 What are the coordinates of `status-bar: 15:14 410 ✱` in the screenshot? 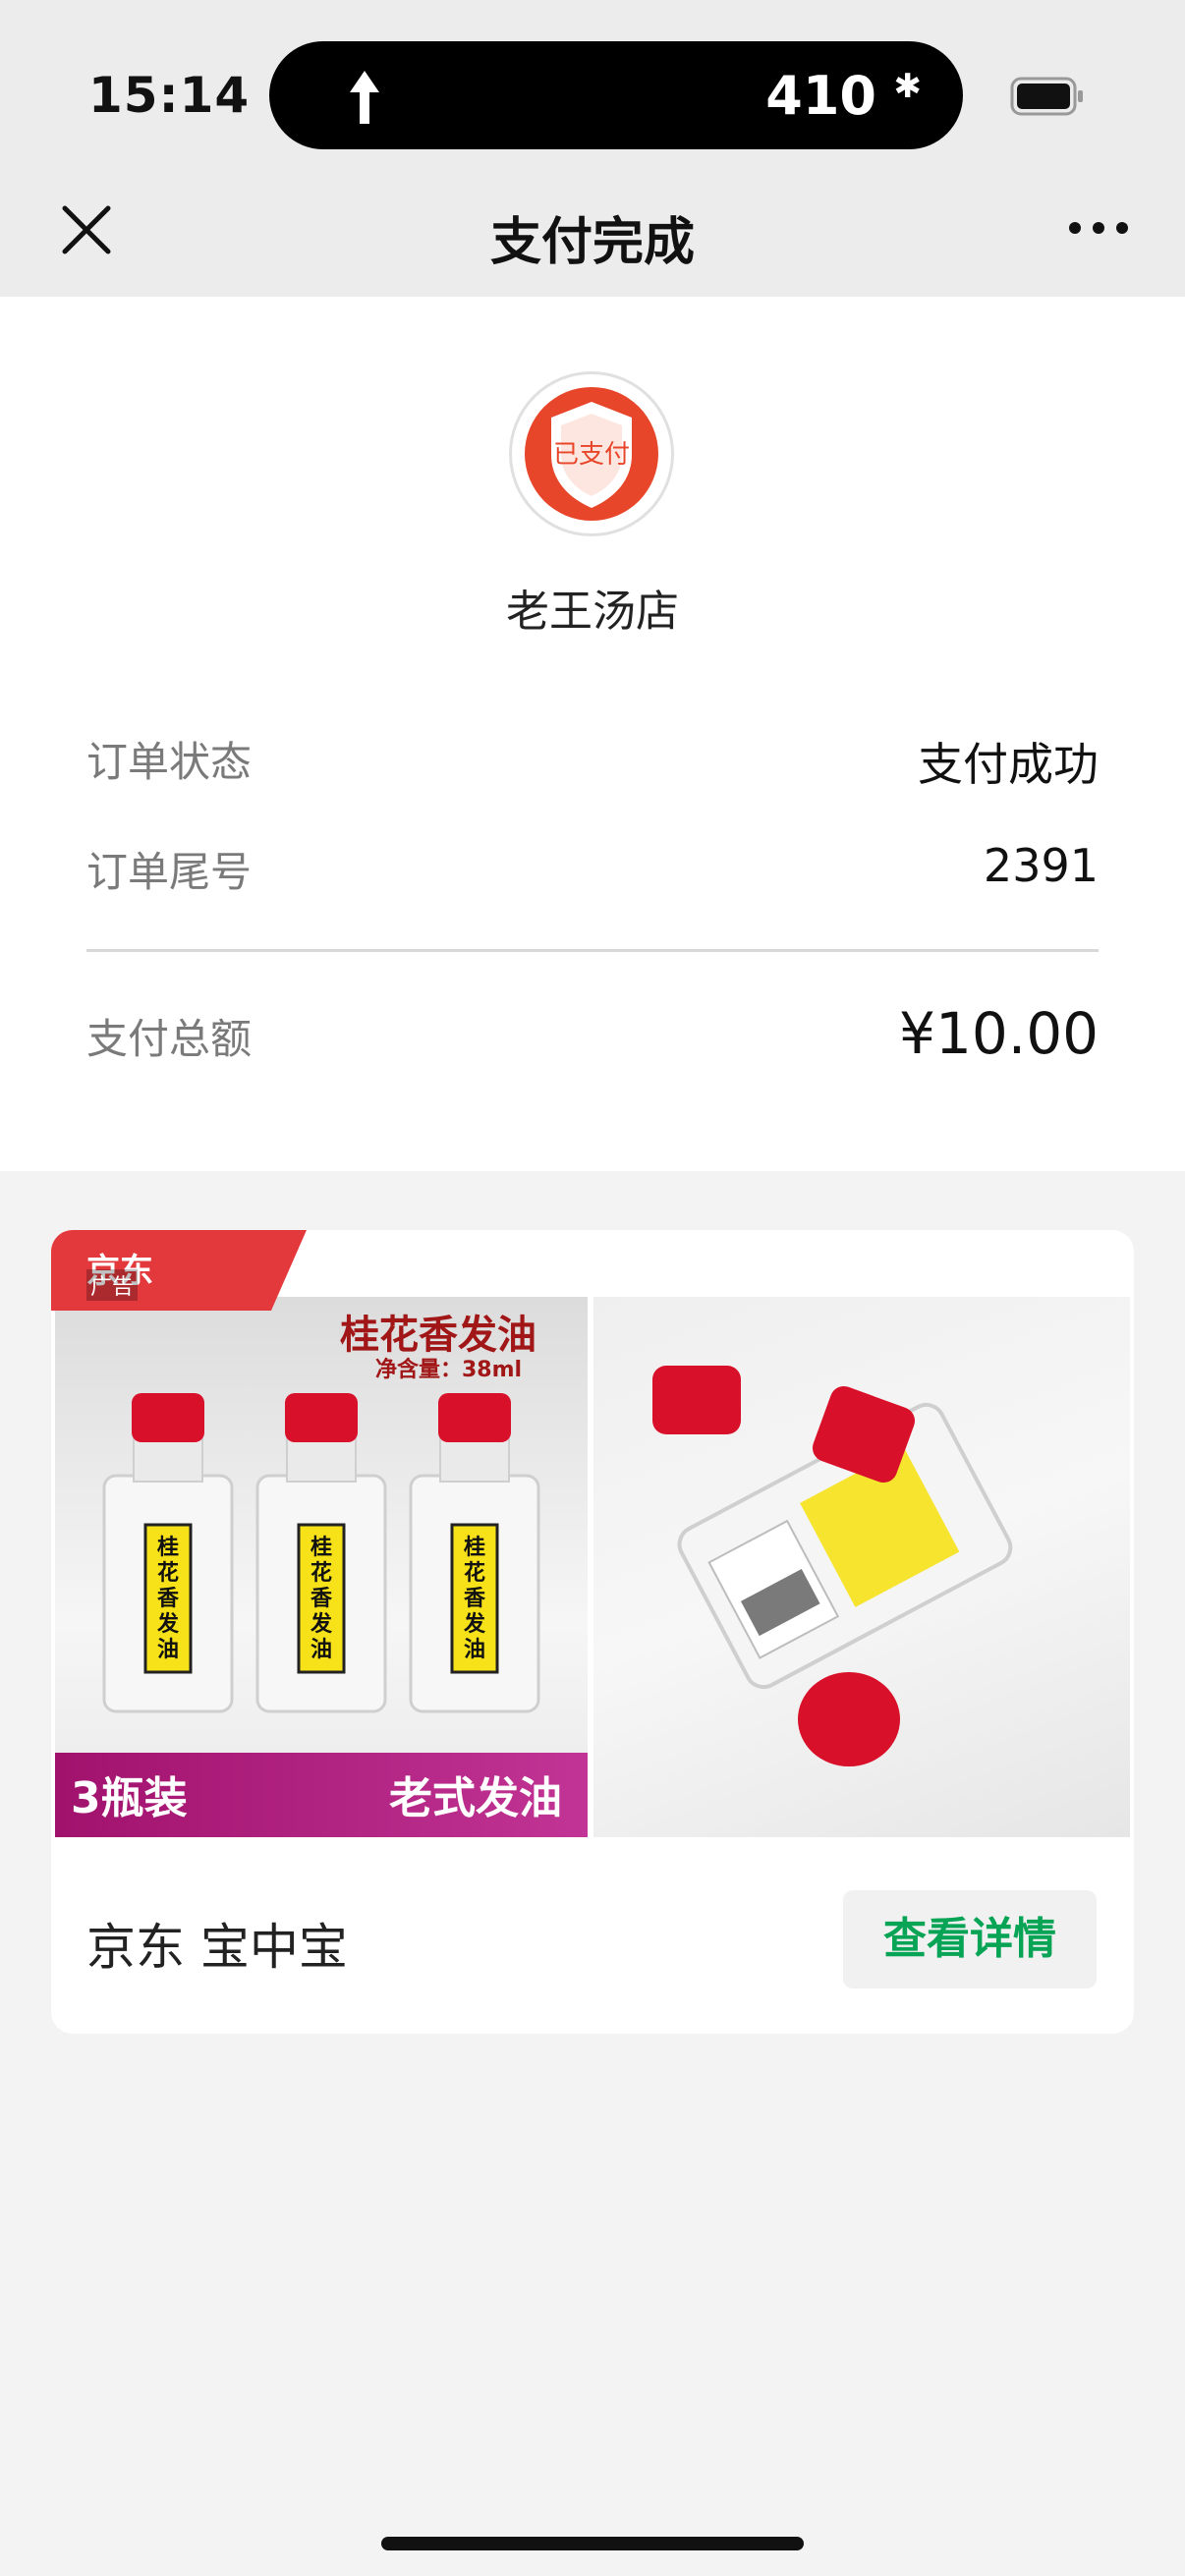 It's located at (592, 88).